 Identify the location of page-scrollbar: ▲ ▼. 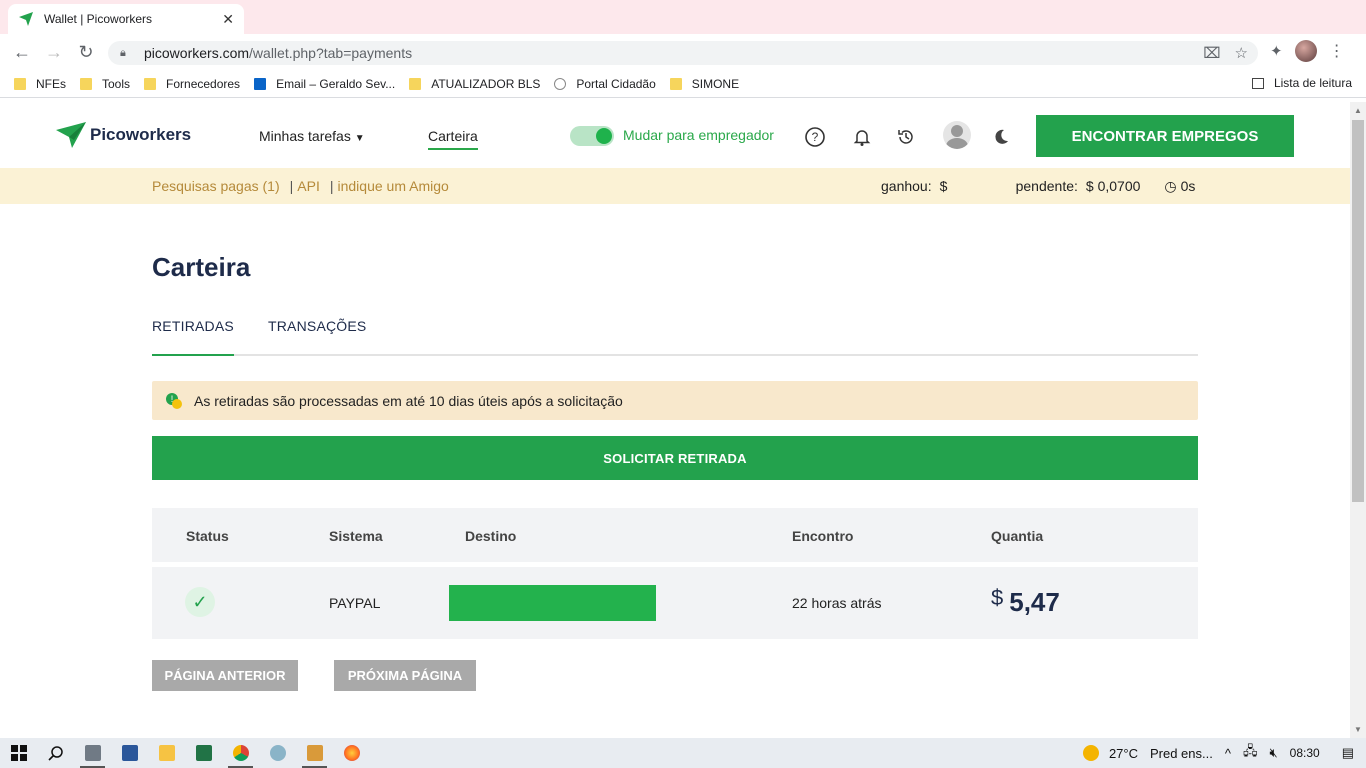
(1358, 420).